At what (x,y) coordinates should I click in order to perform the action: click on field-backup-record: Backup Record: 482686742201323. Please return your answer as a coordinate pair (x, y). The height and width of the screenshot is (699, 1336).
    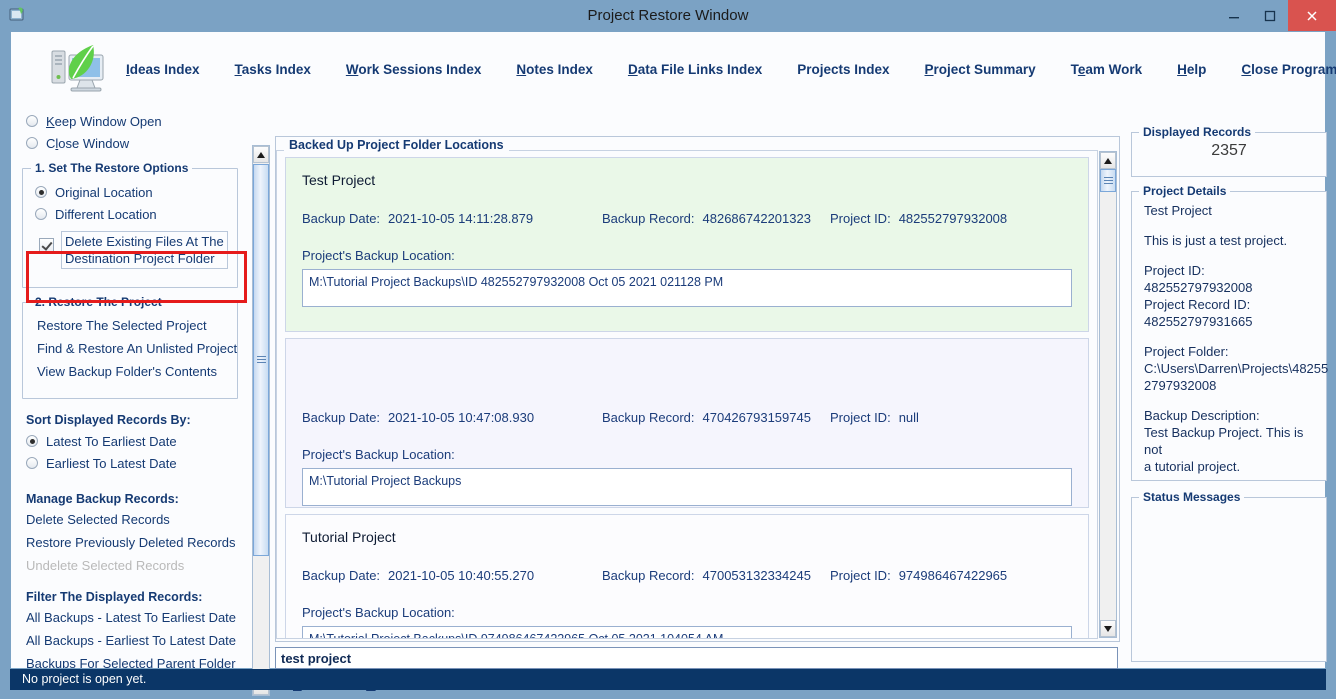
    Looking at the image, I should click on (716, 218).